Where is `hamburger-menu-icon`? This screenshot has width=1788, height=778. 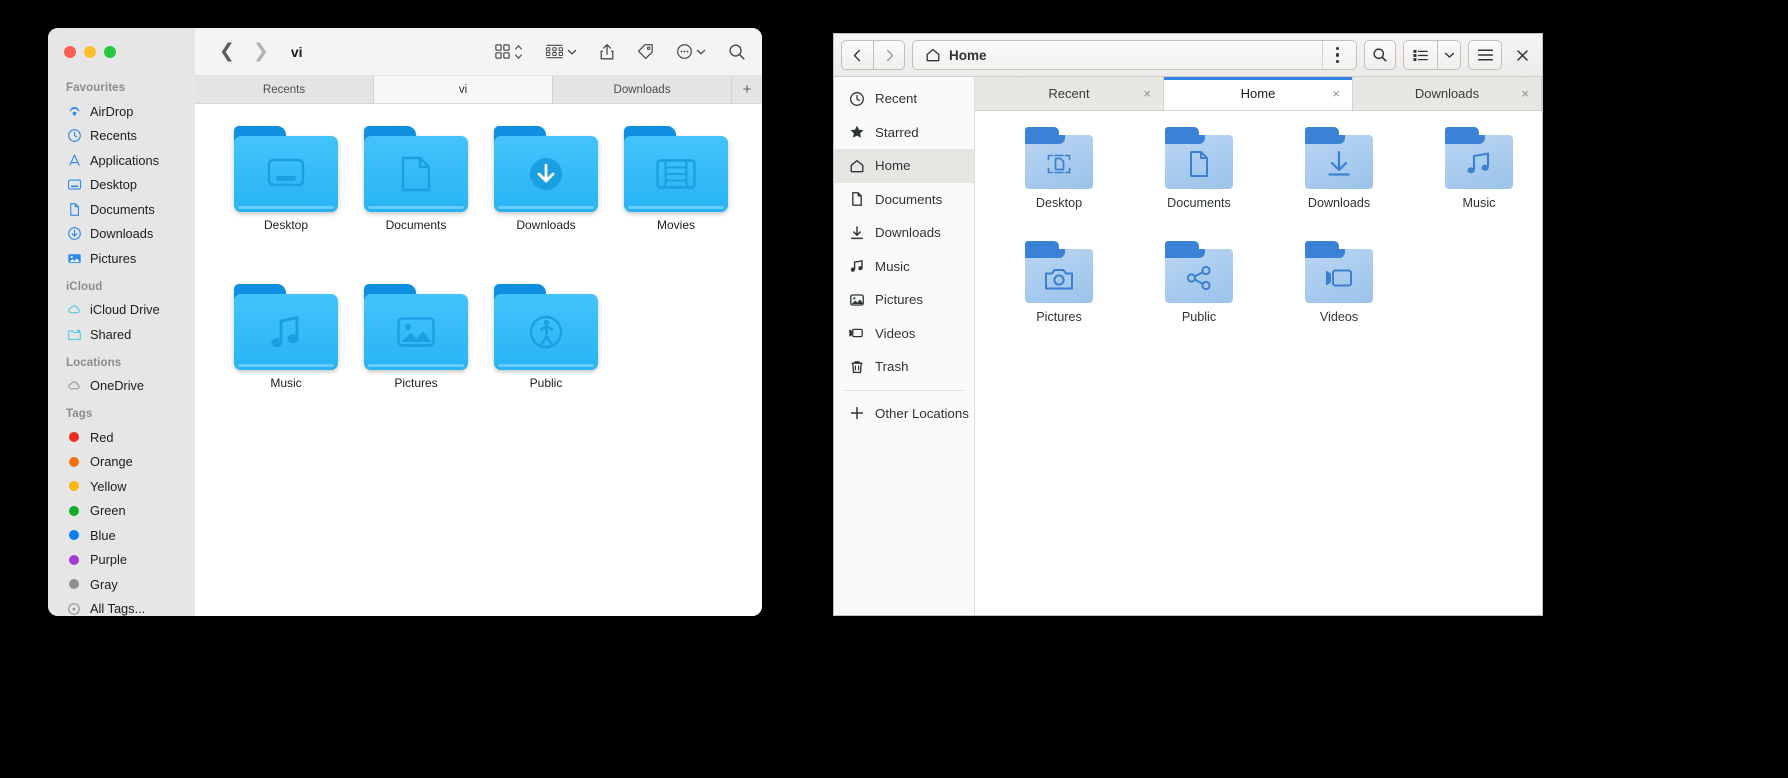
hamburger-menu-icon is located at coordinates (1485, 55).